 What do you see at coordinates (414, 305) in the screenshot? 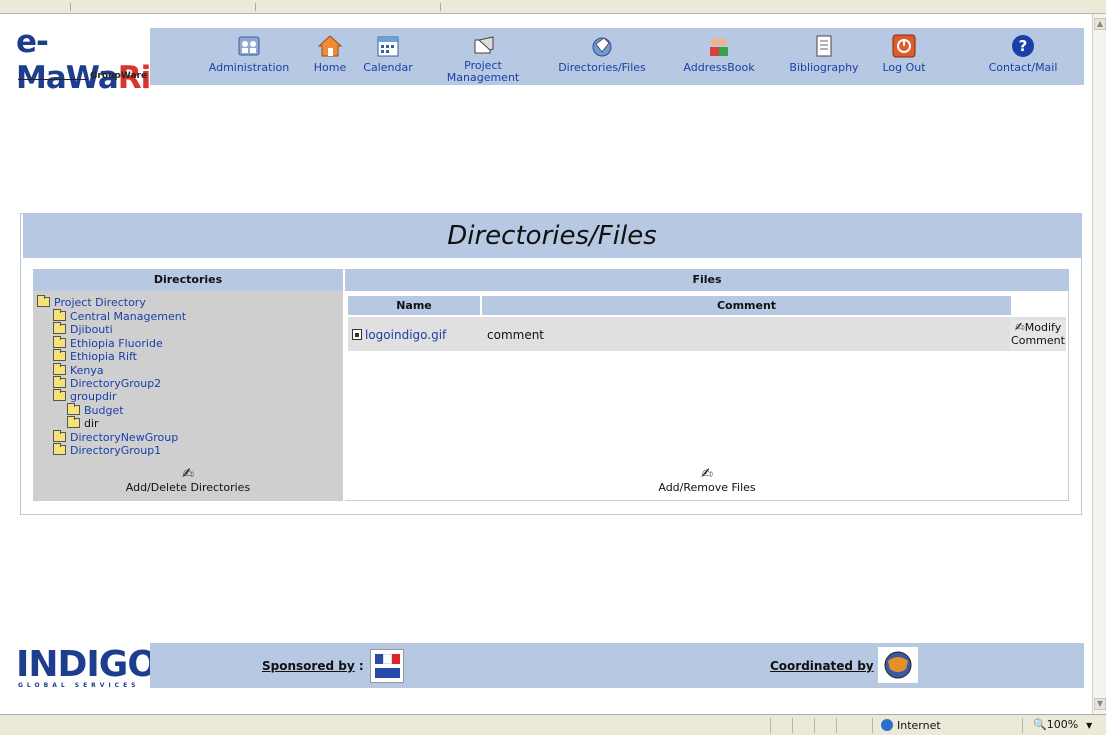
I see `files-column-name: Name` at bounding box center [414, 305].